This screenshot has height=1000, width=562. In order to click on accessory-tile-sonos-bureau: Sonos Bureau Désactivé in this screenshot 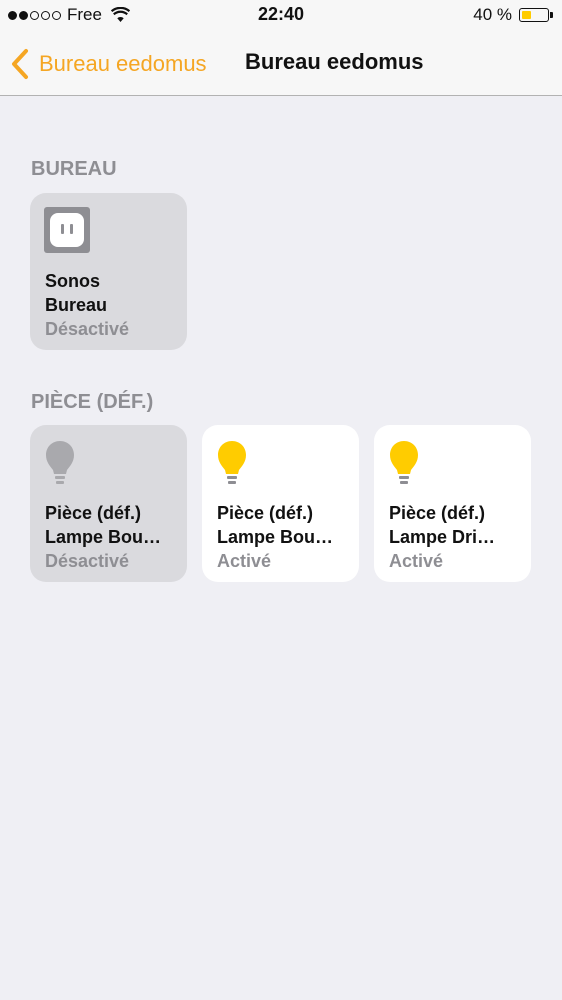, I will do `click(108, 271)`.